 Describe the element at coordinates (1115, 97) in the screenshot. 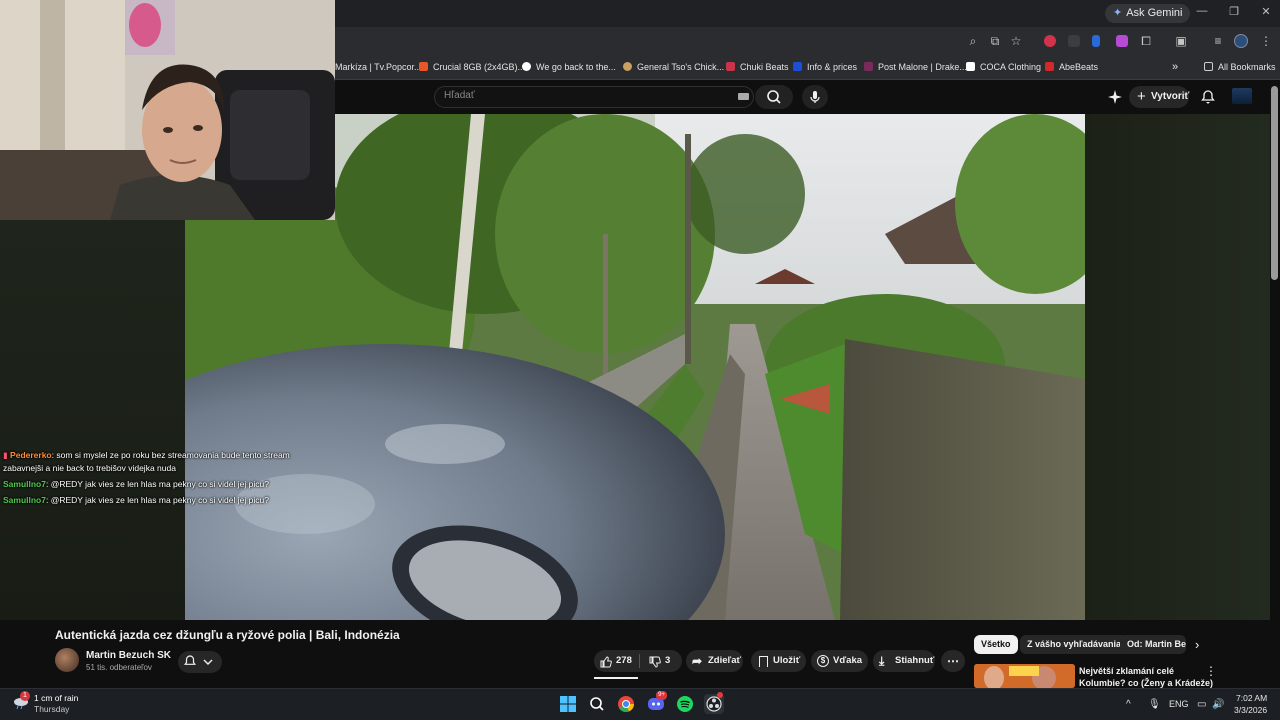

I see `sparkle-ai-icon` at that location.